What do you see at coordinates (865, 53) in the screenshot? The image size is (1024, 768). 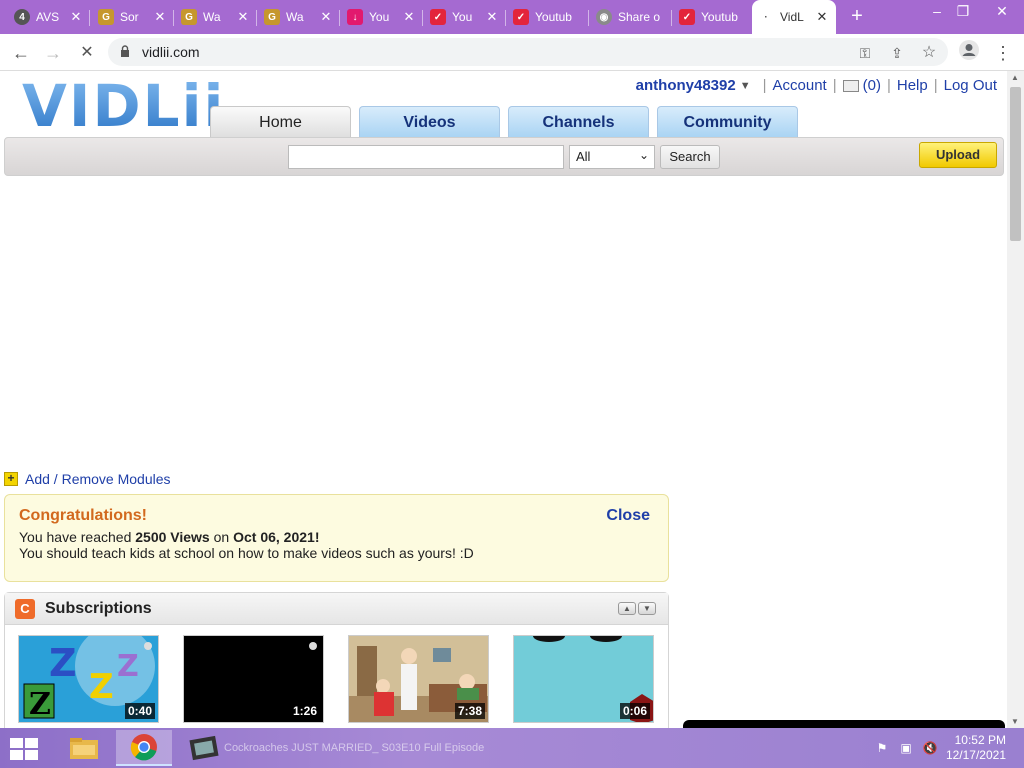 I see `key-icon: ⚿` at bounding box center [865, 53].